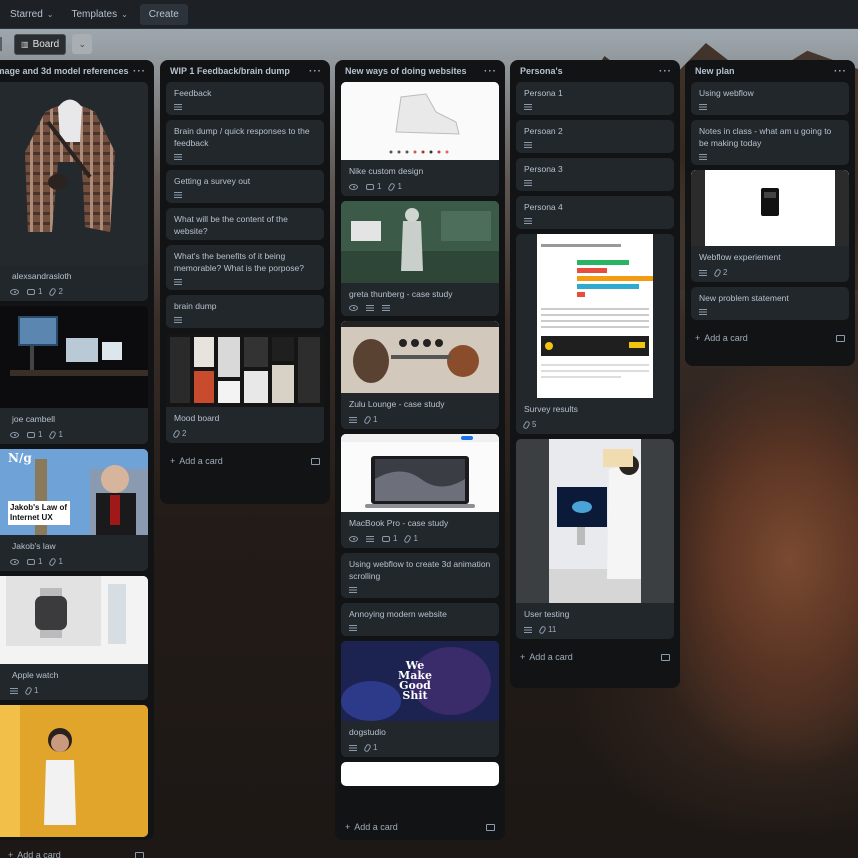 Image resolution: width=858 pixels, height=858 pixels. I want to click on list-title: New ways of doing websites, so click(406, 71).